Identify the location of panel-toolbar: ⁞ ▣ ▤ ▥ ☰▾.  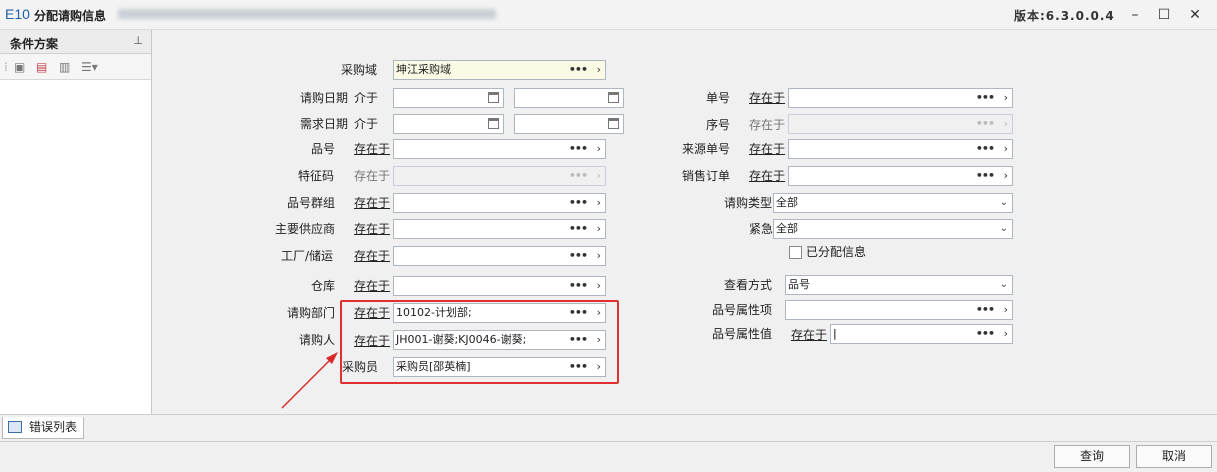
(75, 67).